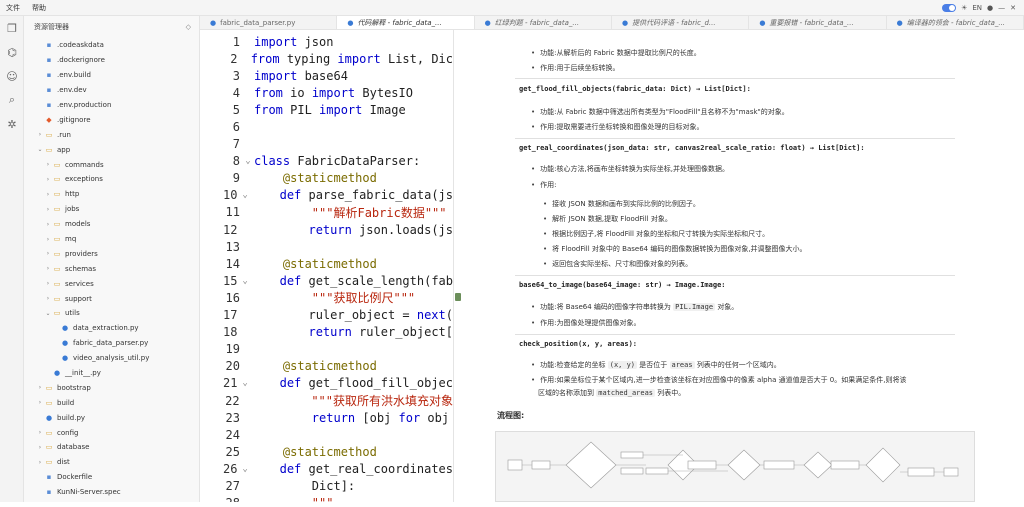 This screenshot has height=507, width=1024. I want to click on tree-item: › ▭ jobs, so click(111, 209).